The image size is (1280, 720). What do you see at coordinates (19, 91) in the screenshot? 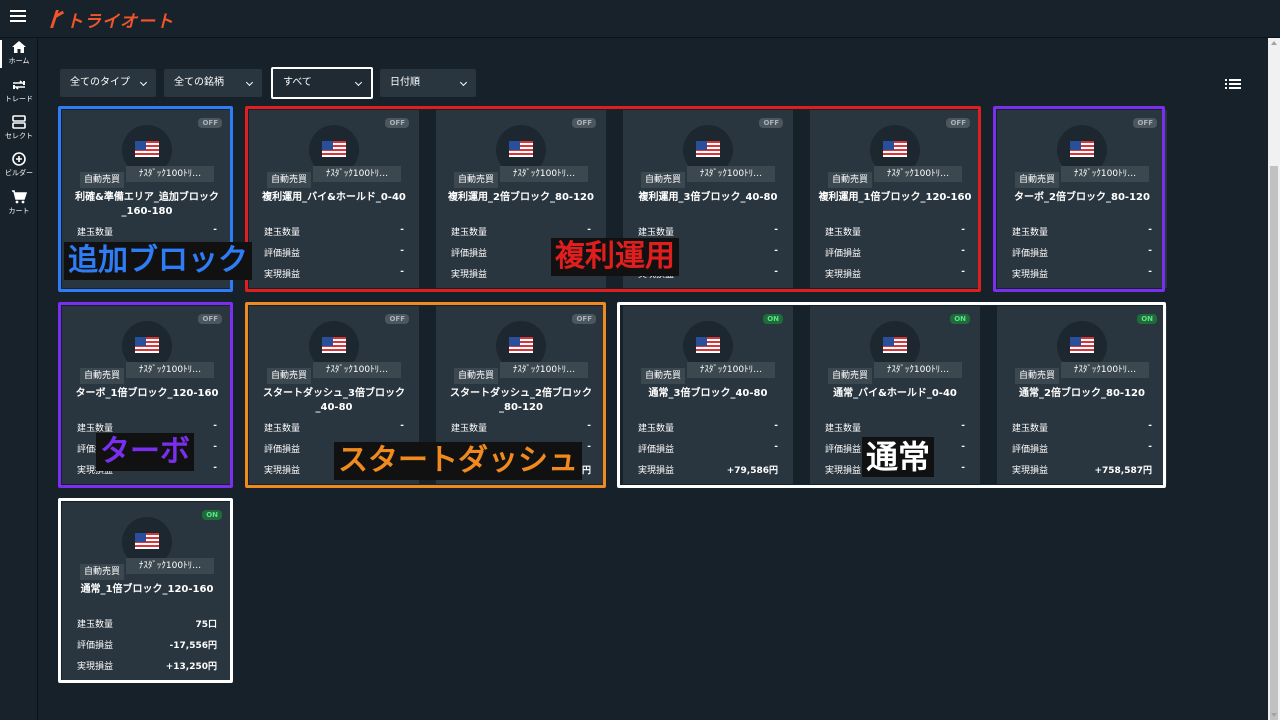
I see `sidebar-item-trade: トレード` at bounding box center [19, 91].